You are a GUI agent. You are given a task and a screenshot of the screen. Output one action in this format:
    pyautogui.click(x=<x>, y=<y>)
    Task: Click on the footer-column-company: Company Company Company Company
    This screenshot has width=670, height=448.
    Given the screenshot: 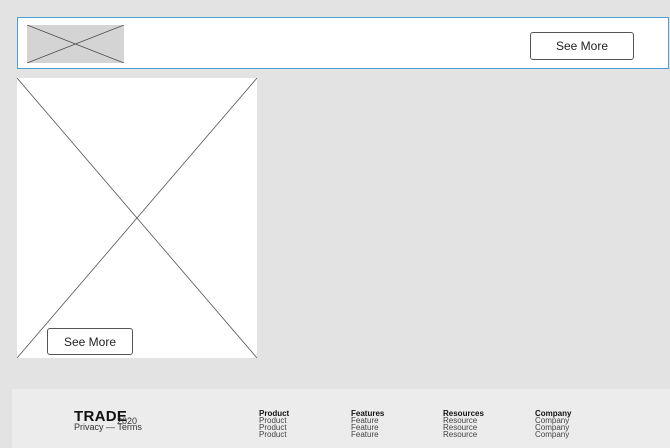 What is the action you would take?
    pyautogui.click(x=553, y=424)
    